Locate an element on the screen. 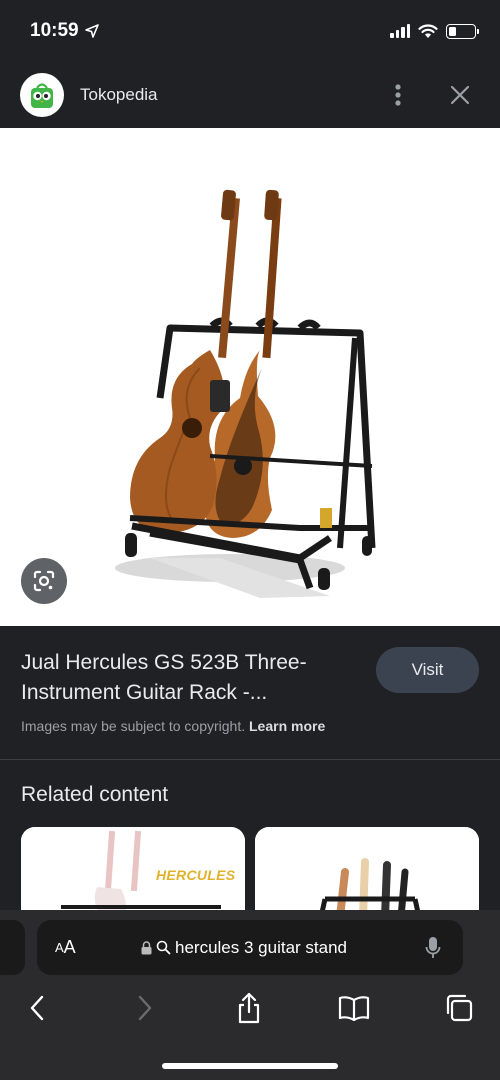  close-button is located at coordinates (460, 95).